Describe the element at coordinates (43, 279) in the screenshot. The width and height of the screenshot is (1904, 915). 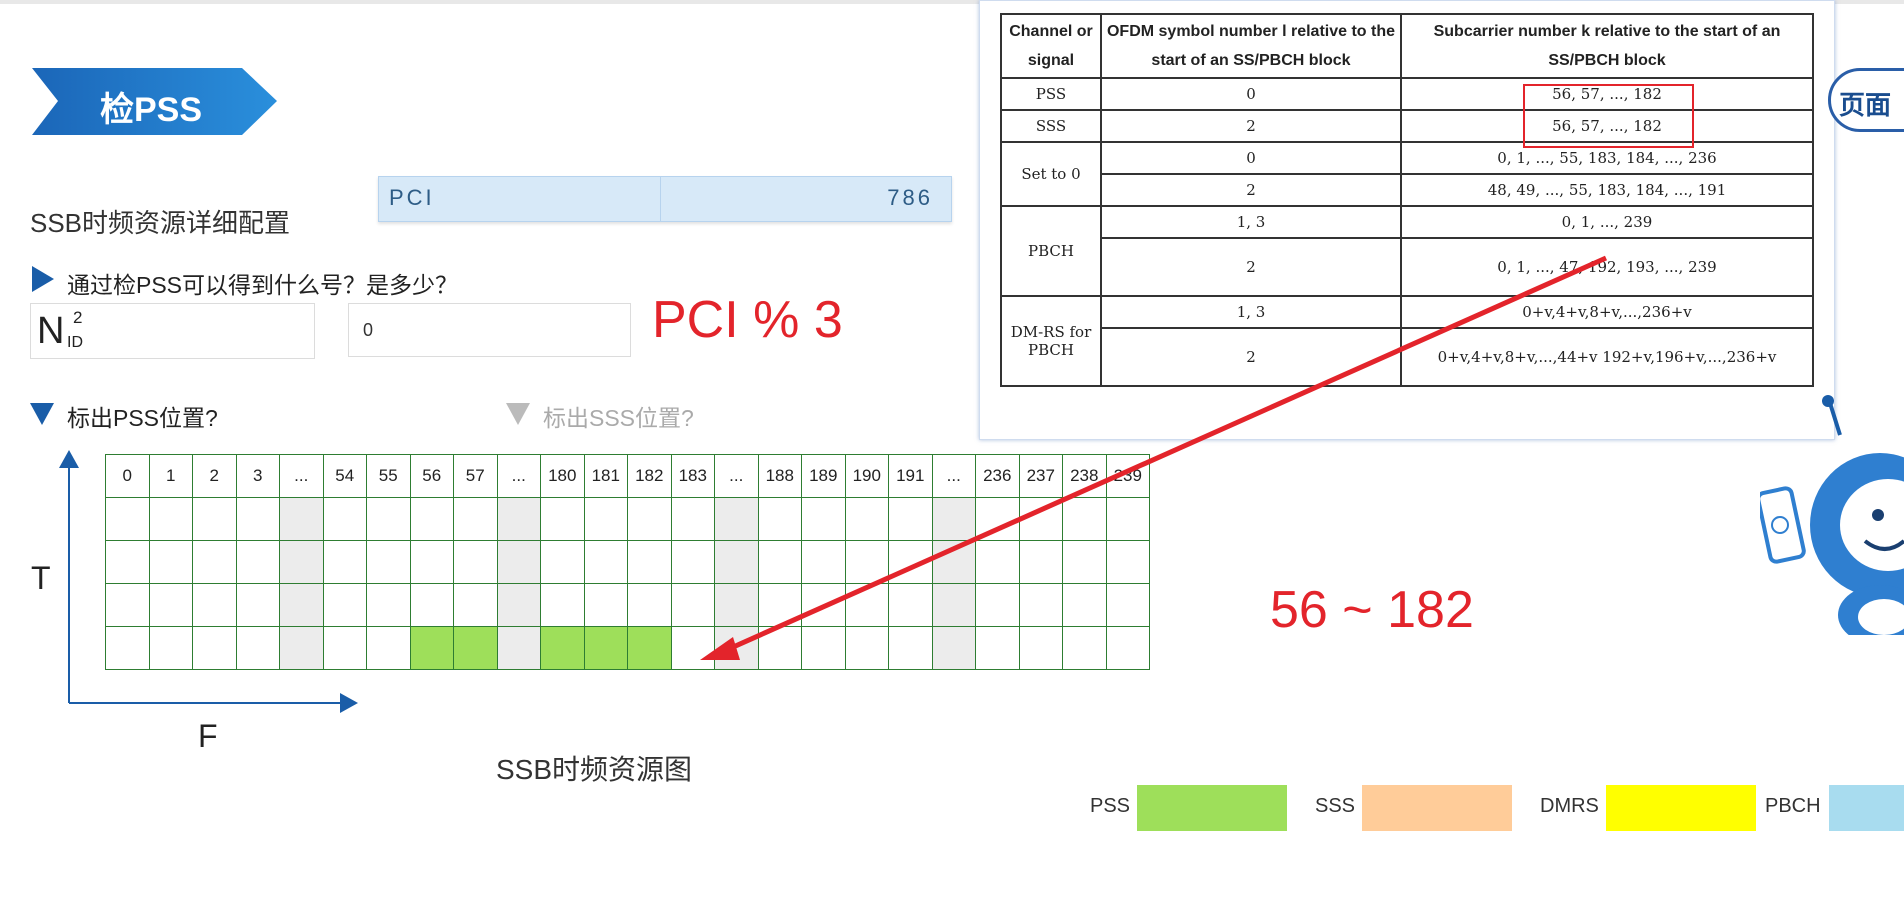
I see `expand-triangle-icon` at that location.